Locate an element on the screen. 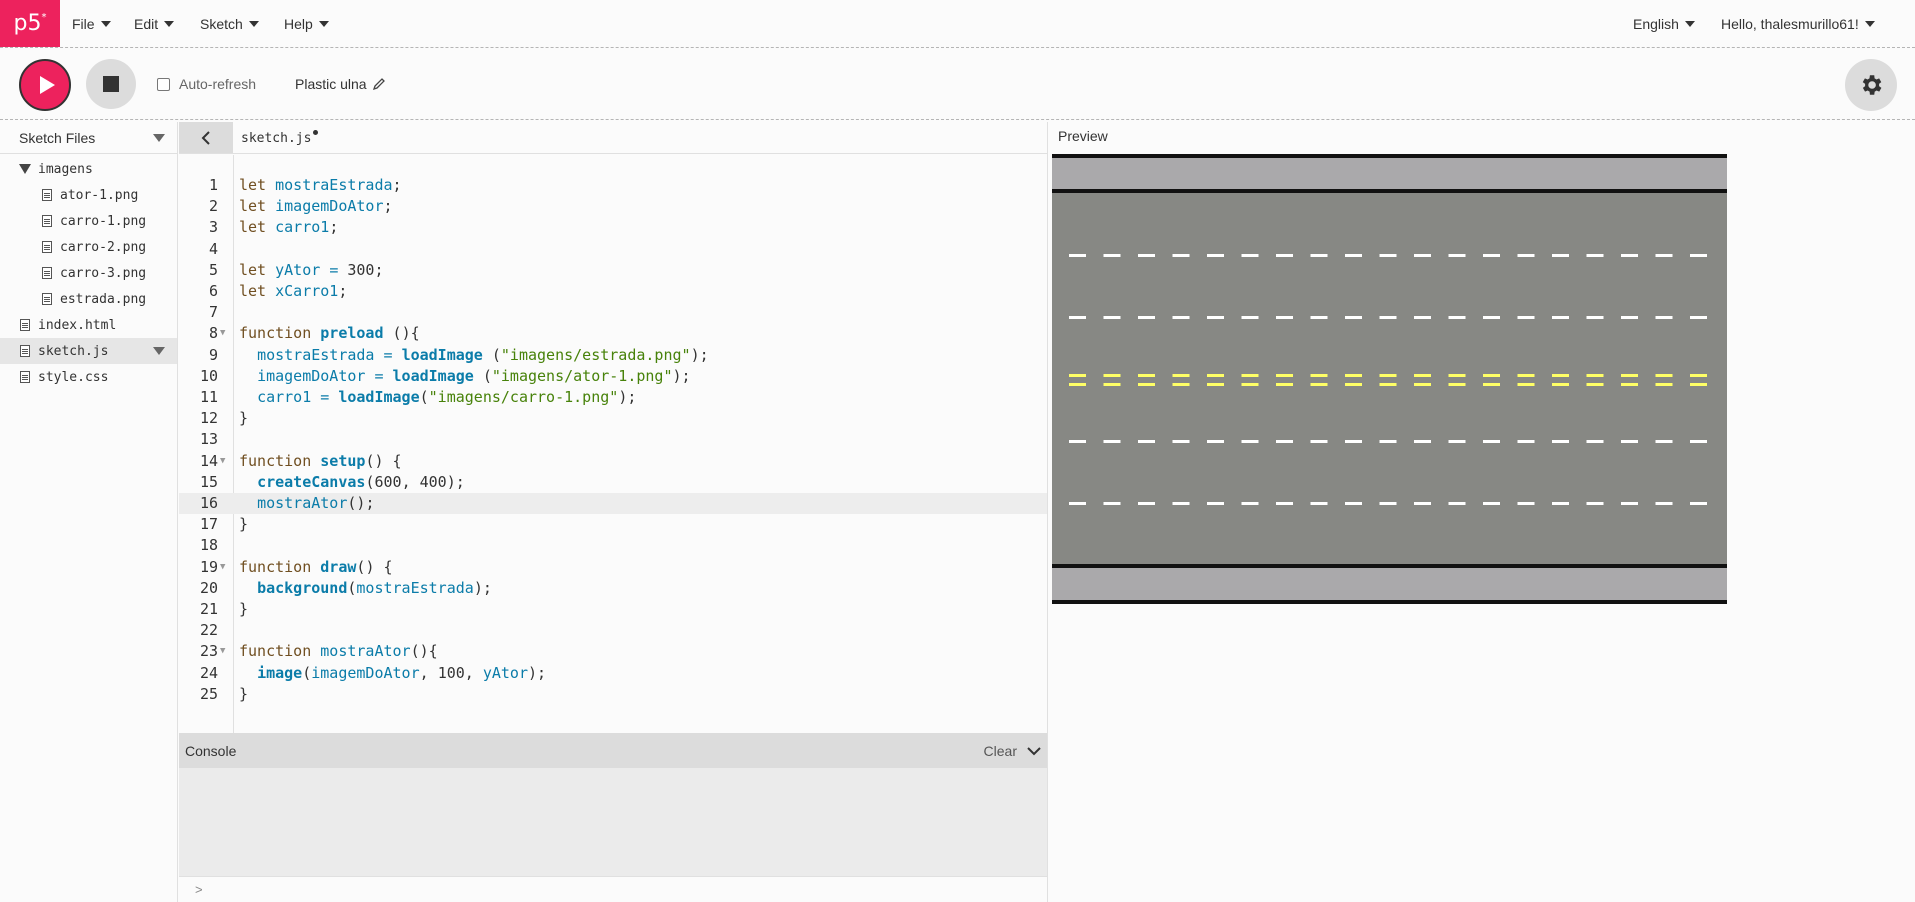 The image size is (1915, 902). p5-logo: p5 * is located at coordinates (30, 23).